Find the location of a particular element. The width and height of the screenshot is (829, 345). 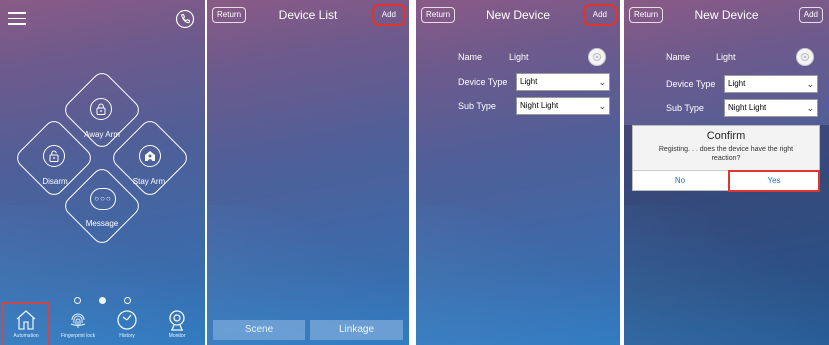

tab-fingerprint-lock-label: Fingerprint lock is located at coordinates (78, 336).